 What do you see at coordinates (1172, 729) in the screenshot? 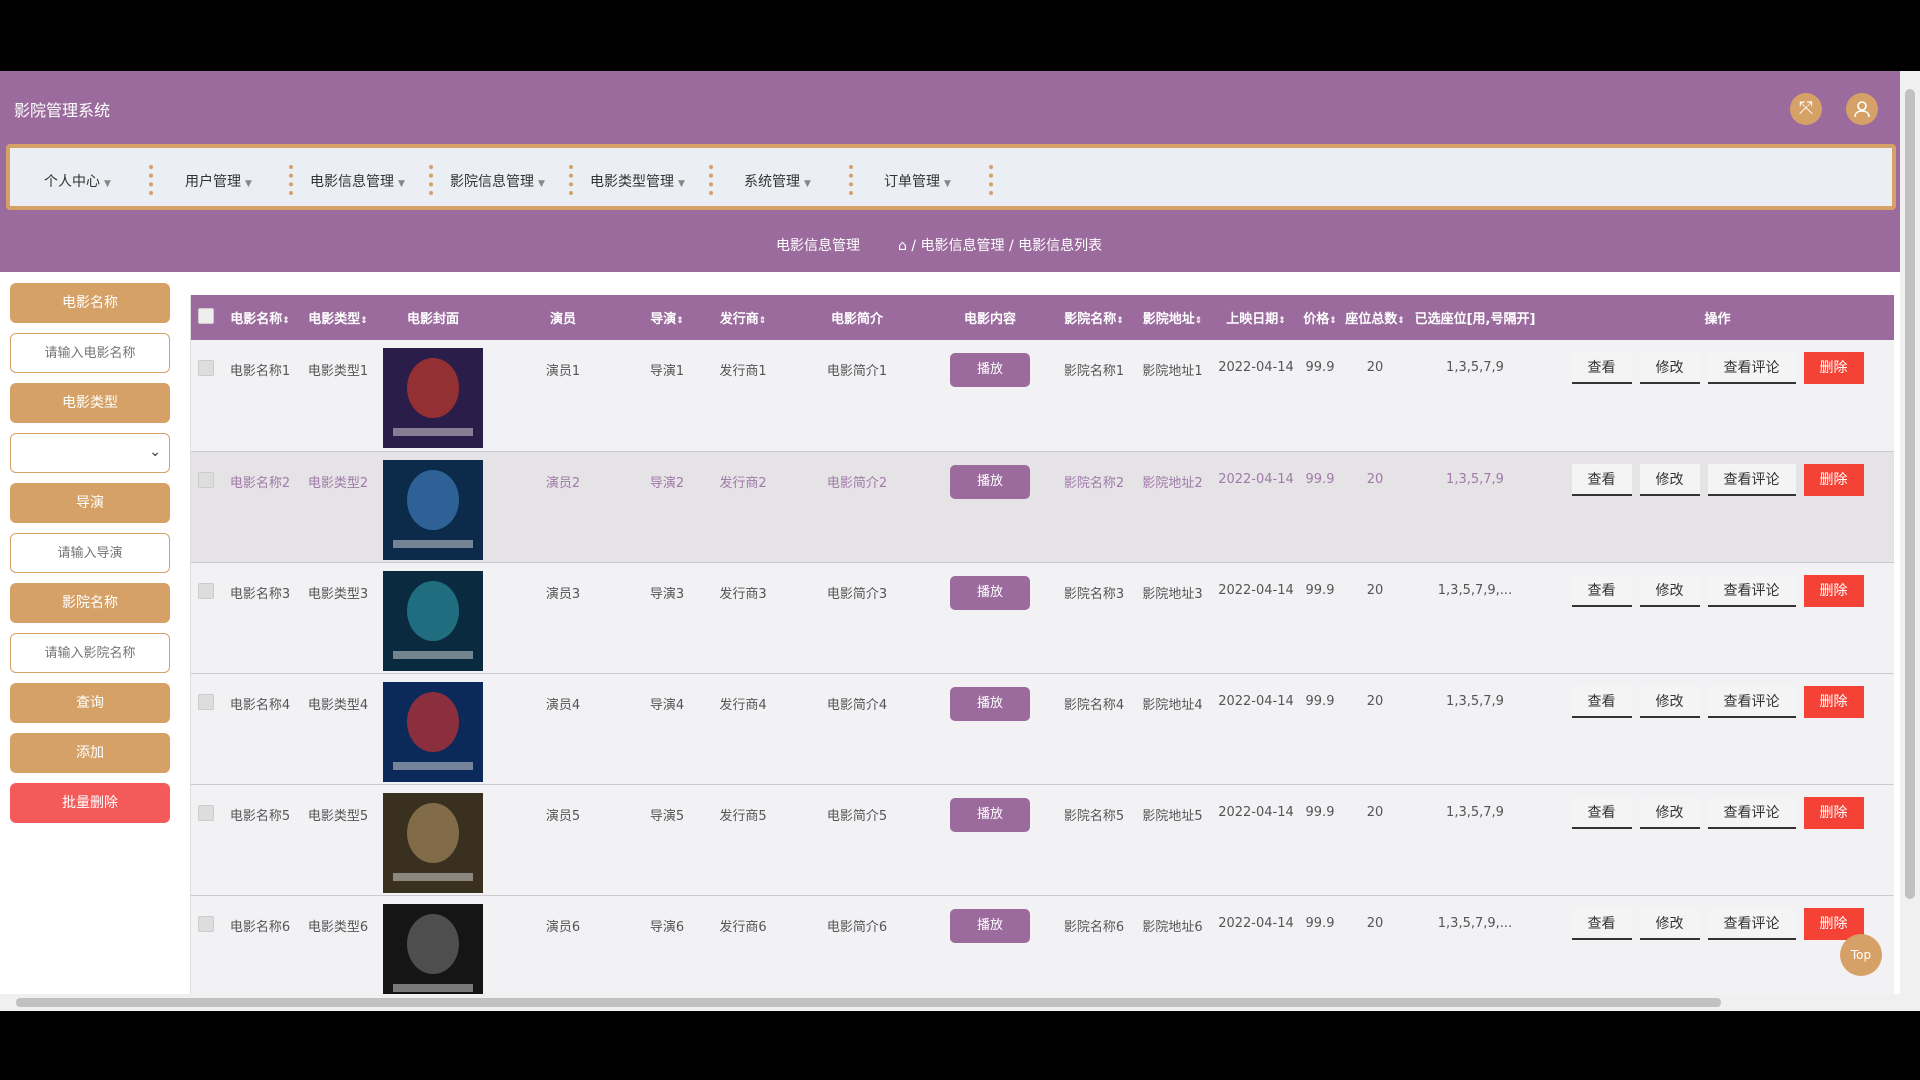
I see `cinema-address: 影院地址4` at bounding box center [1172, 729].